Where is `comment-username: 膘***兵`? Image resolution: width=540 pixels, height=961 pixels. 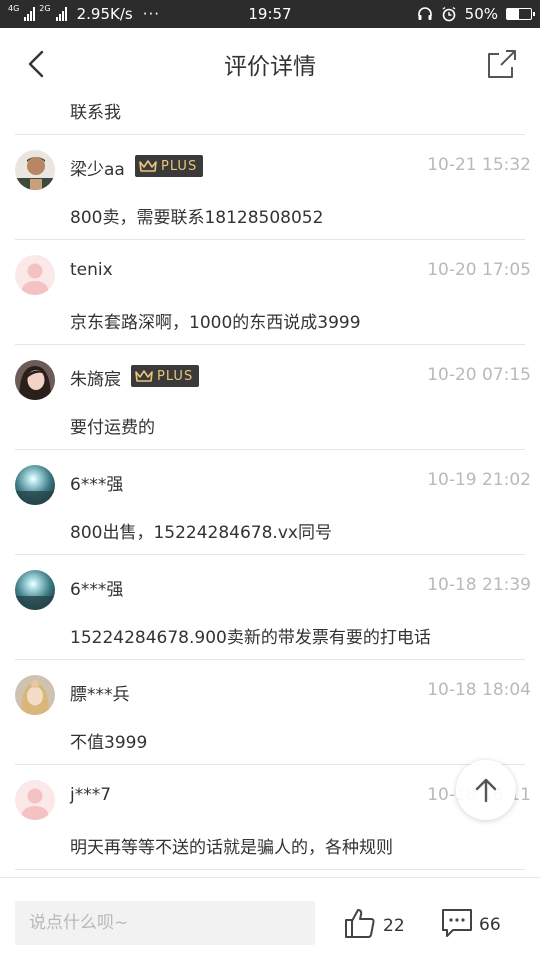
comment-username: 膘***兵 is located at coordinates (100, 695).